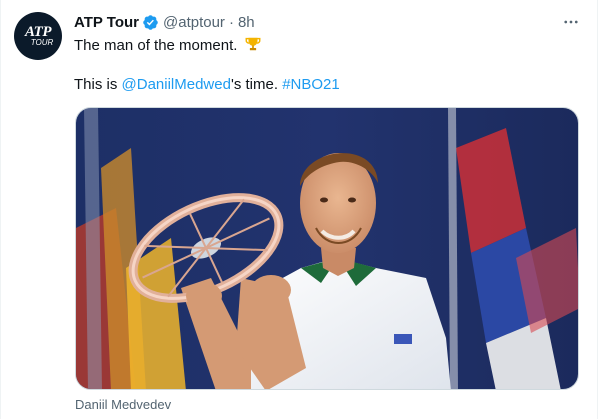 The height and width of the screenshot is (419, 598). What do you see at coordinates (256, 84) in the screenshot?
I see `tweet-text-middle: 's time.` at bounding box center [256, 84].